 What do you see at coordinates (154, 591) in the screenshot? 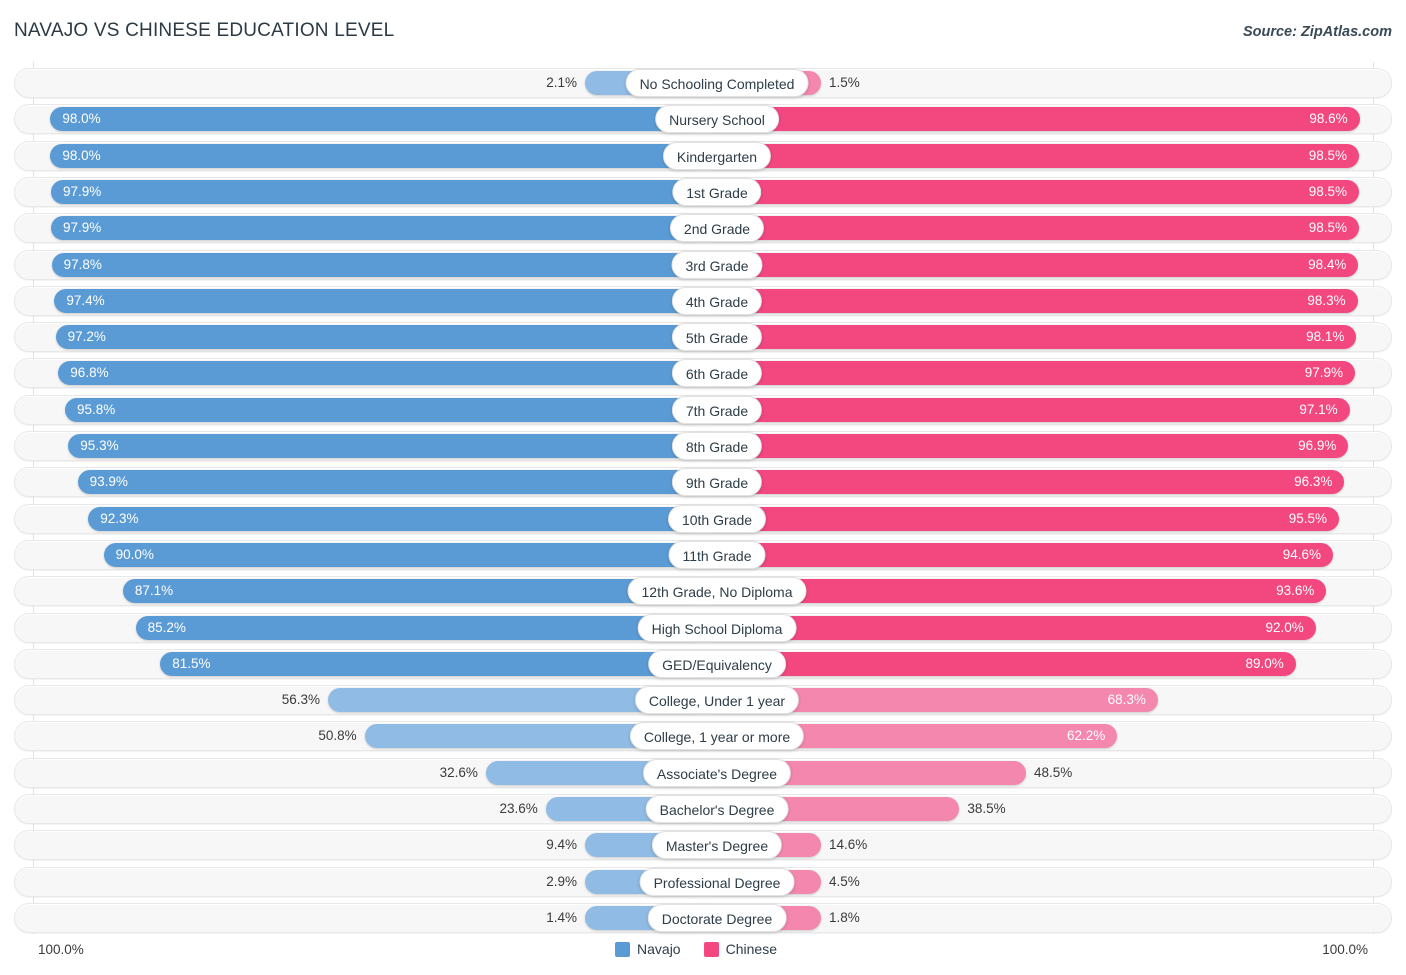
I see `value-label-navajo: 87.1%` at bounding box center [154, 591].